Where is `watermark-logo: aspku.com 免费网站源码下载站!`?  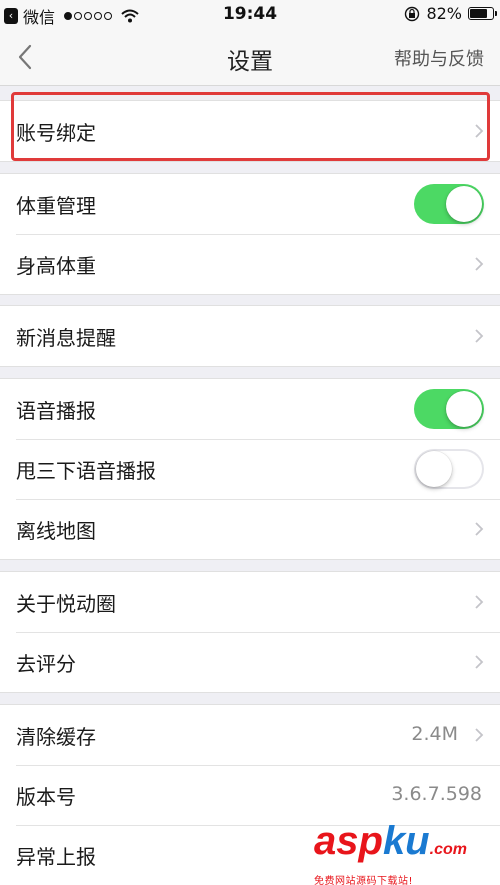
watermark-logo: aspku.com 免费网站源码下载站! is located at coordinates (403, 853).